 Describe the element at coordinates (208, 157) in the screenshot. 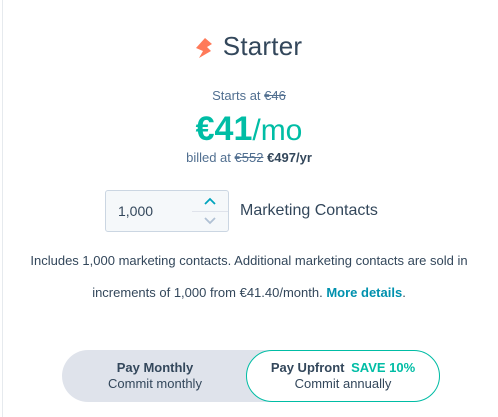

I see `billed-label: billed at` at that location.